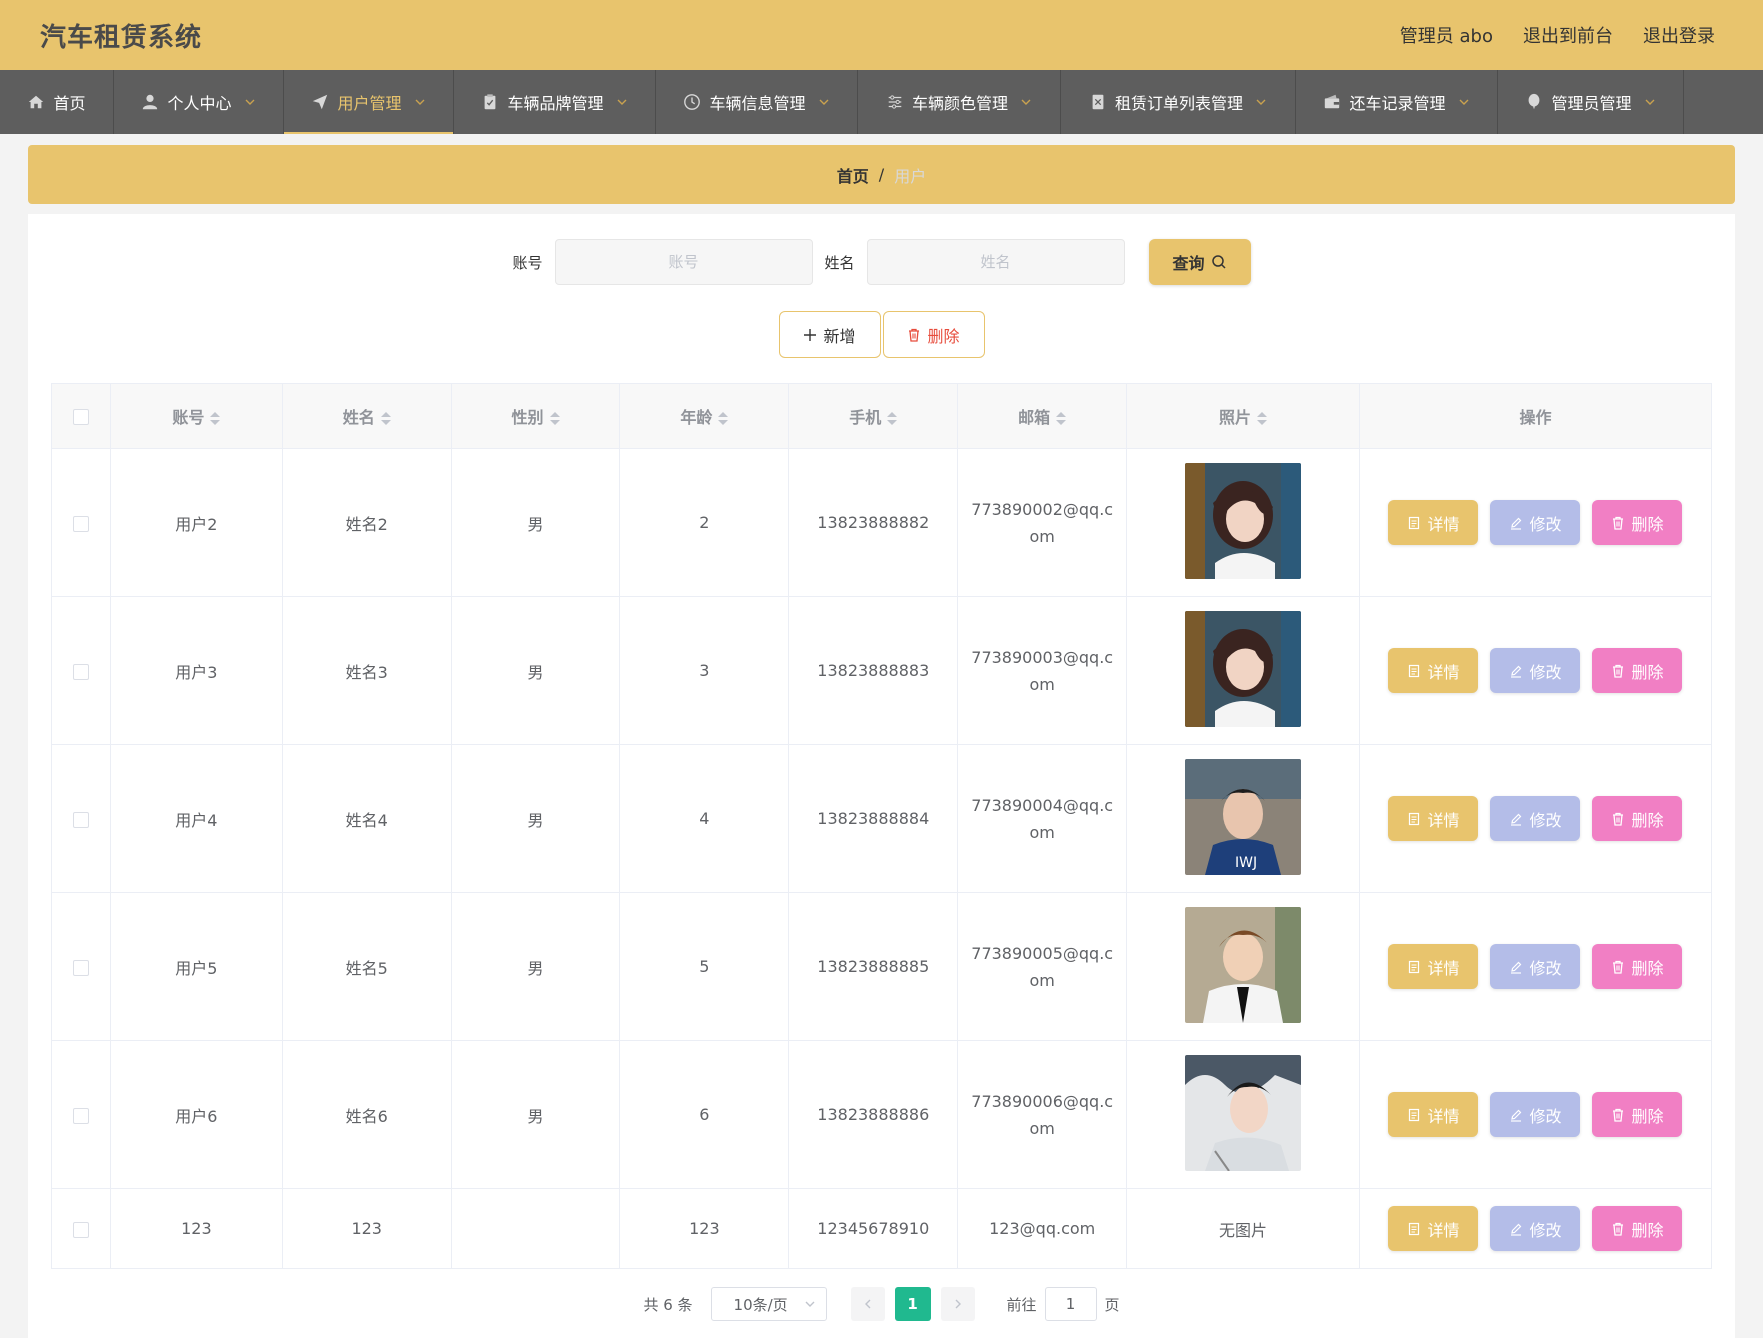 This screenshot has width=1763, height=1338. I want to click on page-size-select: 10条/页, so click(768, 1304).